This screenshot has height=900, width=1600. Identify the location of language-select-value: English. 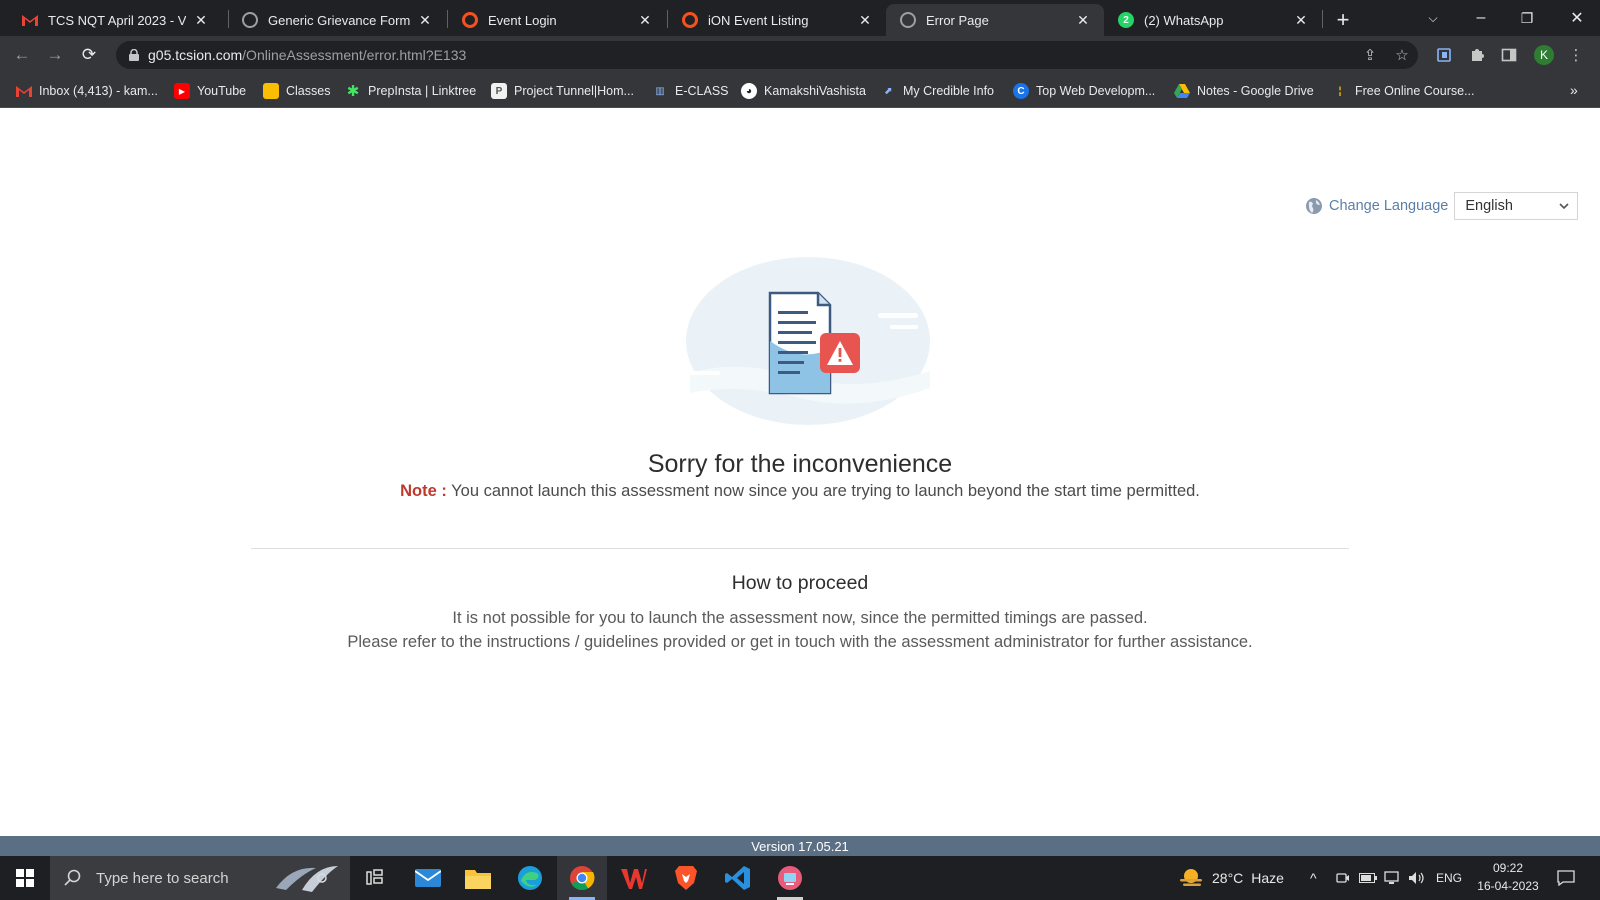
(1489, 206).